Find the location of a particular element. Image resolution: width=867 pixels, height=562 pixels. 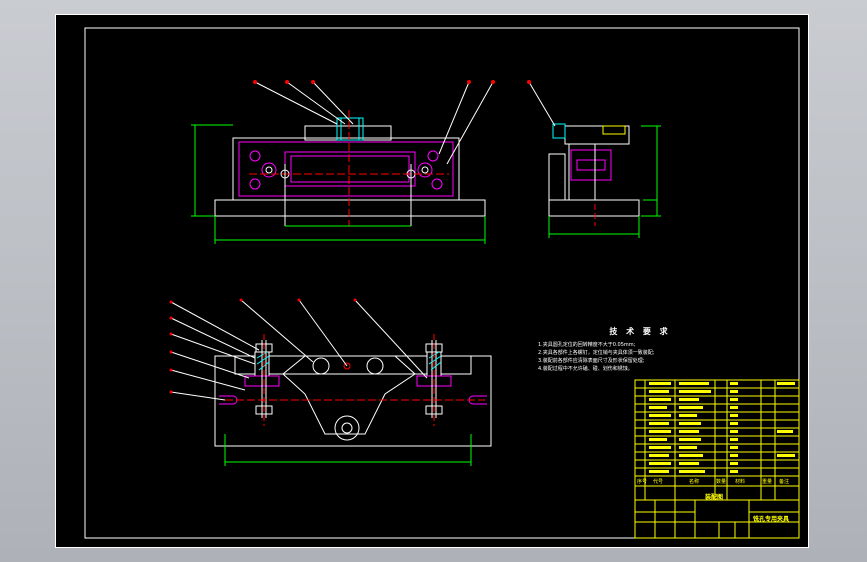

column-material: 材料 is located at coordinates (740, 482).